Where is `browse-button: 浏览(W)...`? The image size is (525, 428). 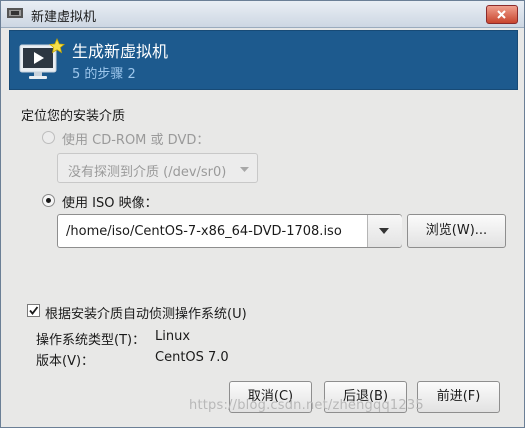 browse-button: 浏览(W)... is located at coordinates (456, 231).